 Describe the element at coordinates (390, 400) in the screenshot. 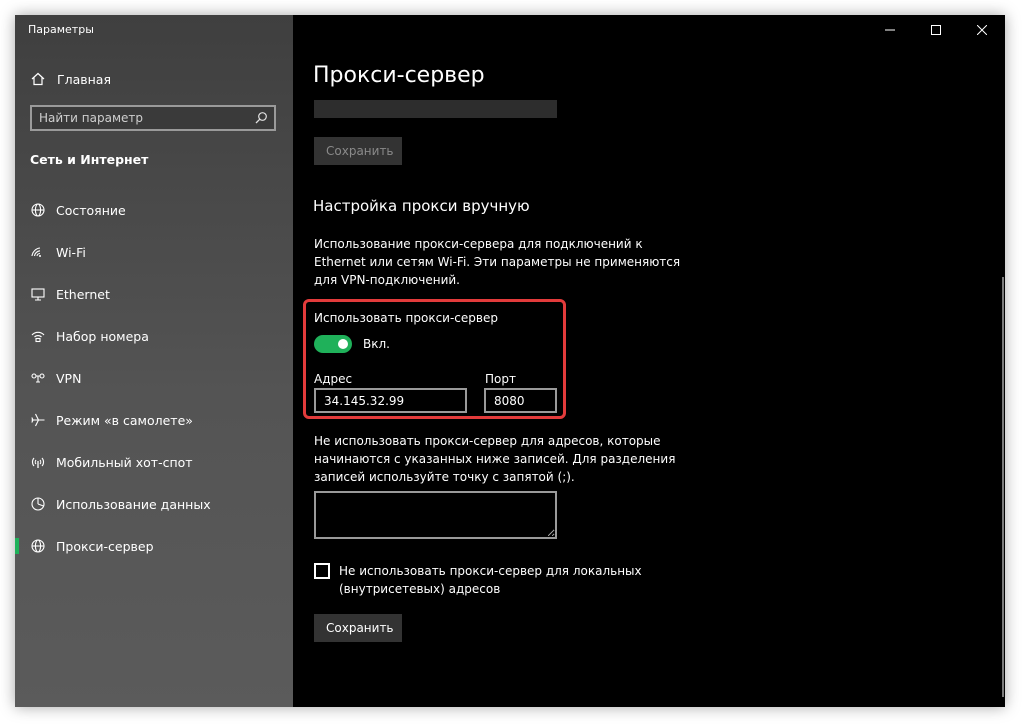

I see `address-input` at that location.